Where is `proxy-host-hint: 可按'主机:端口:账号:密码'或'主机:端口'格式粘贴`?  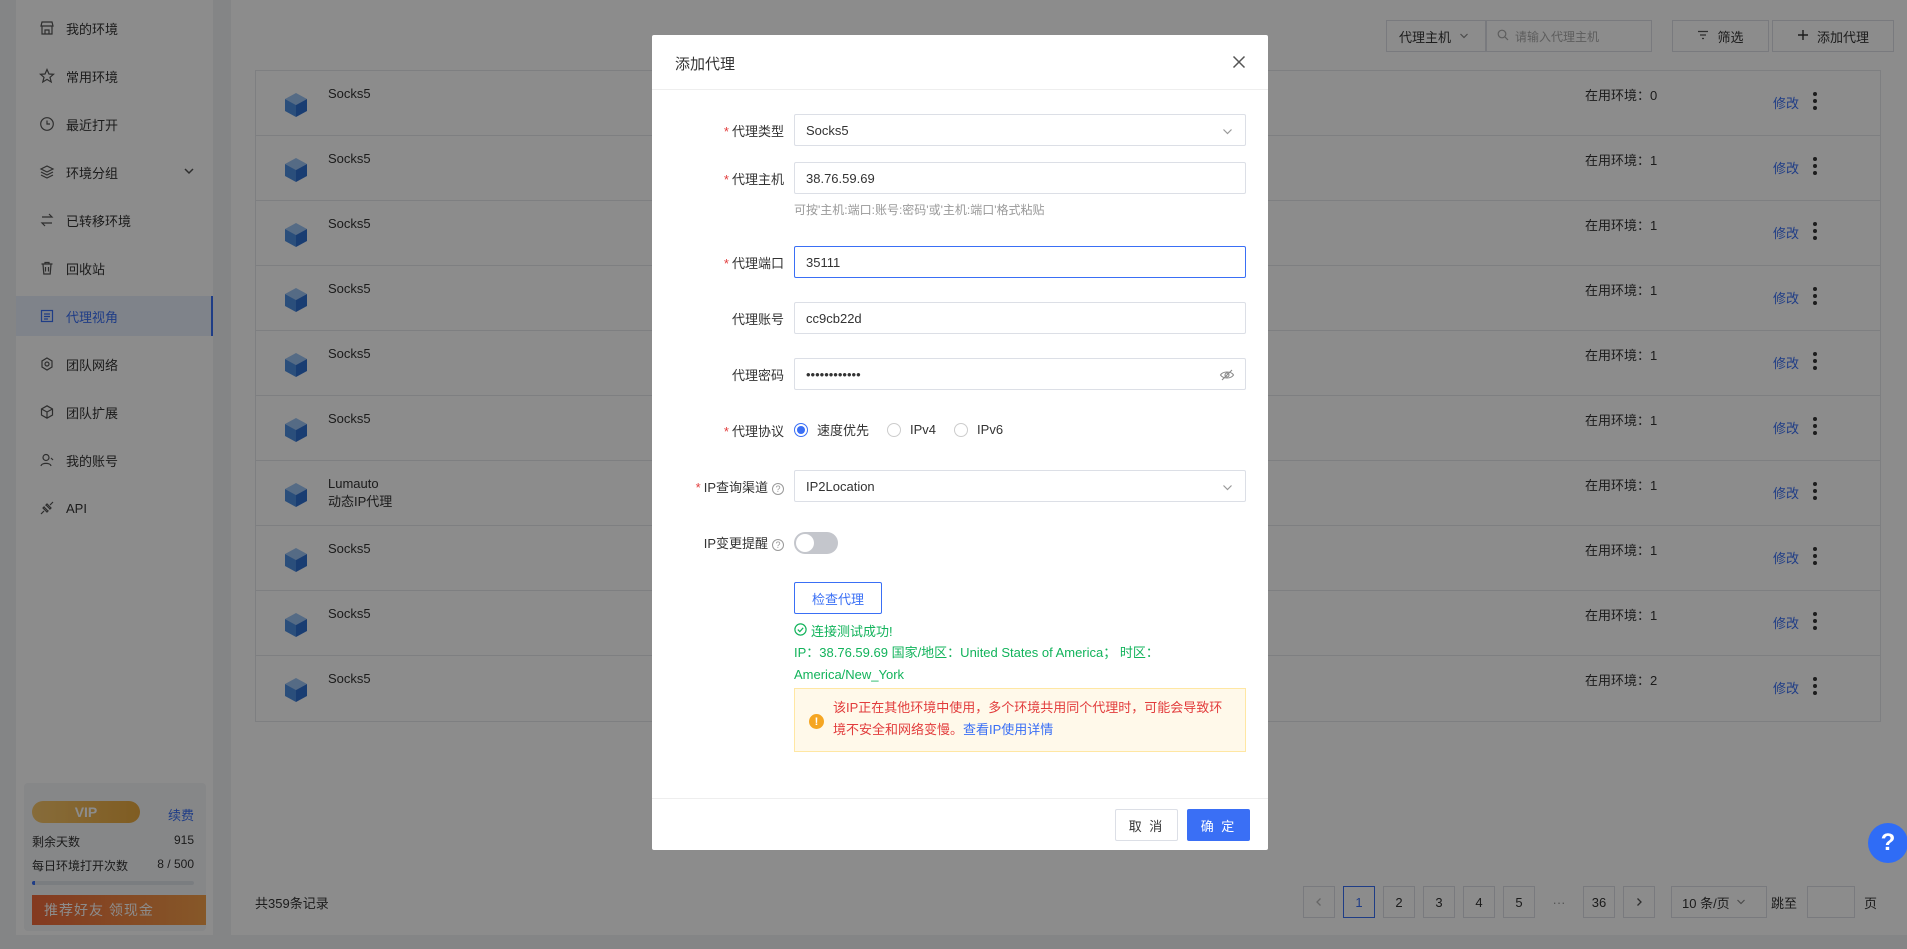
proxy-host-hint: 可按'主机:端口:账号:密码'或'主机:端口'格式粘贴 is located at coordinates (919, 210).